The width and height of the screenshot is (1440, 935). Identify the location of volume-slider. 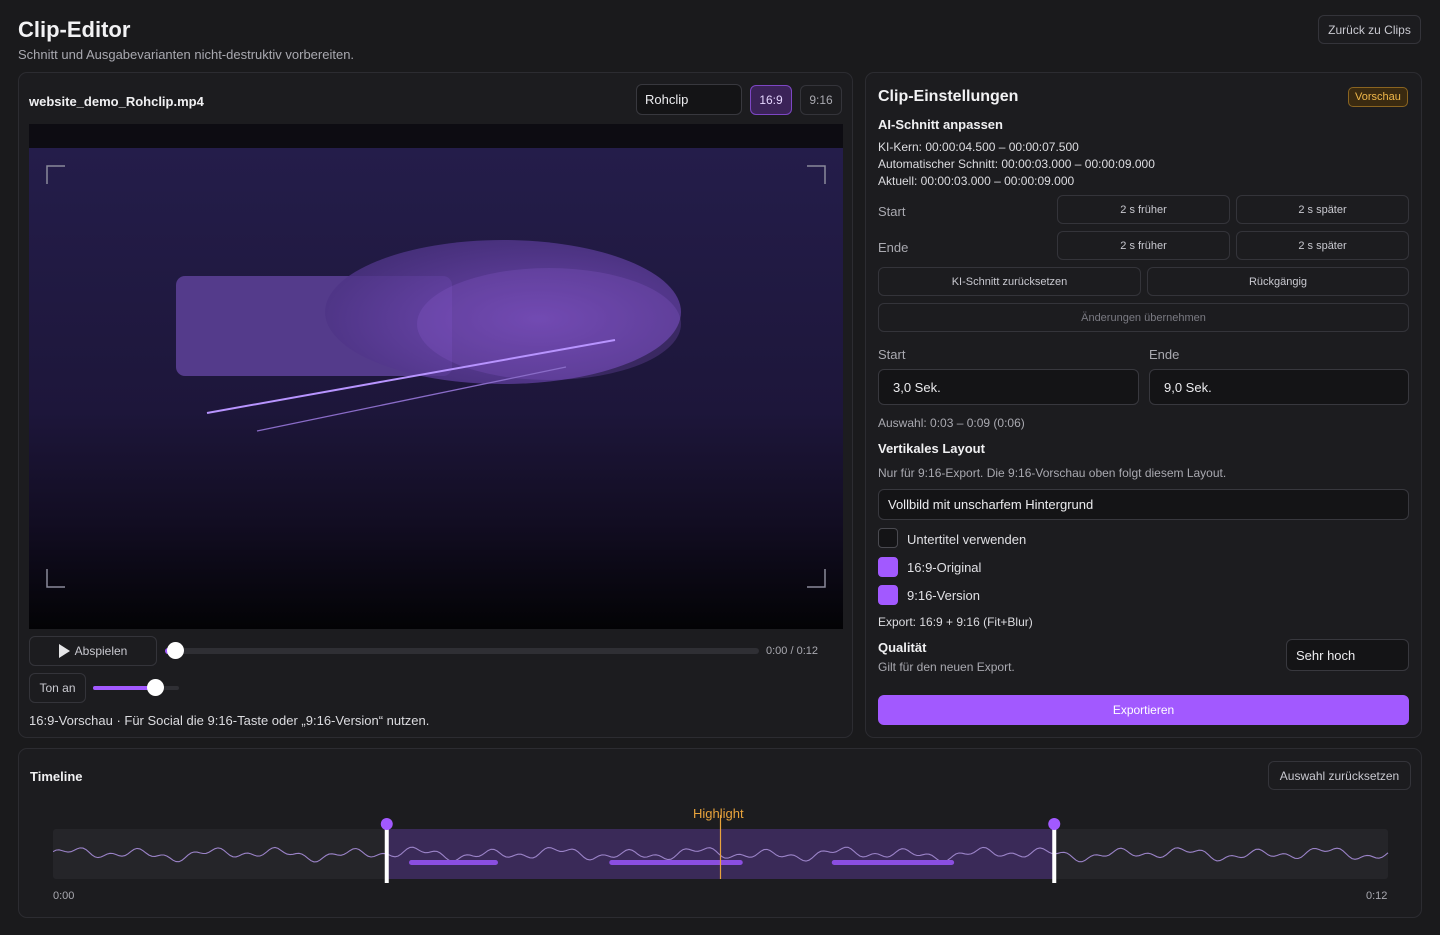
(136, 687).